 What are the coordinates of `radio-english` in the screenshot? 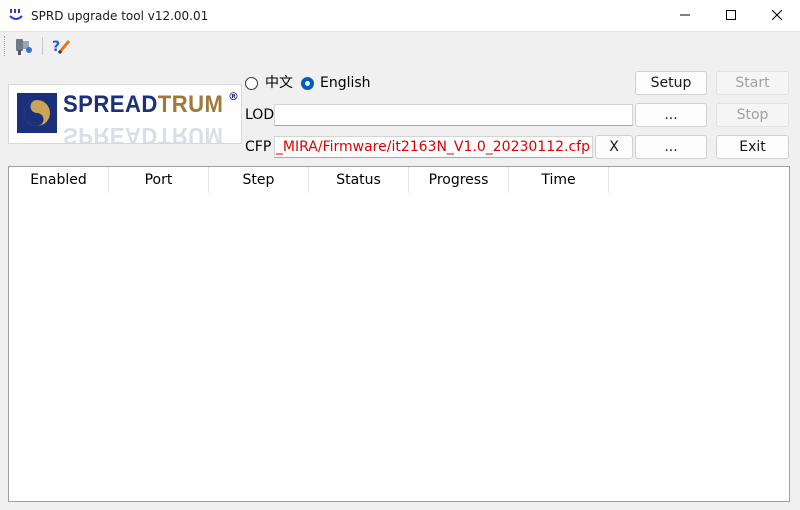 It's located at (307, 83).